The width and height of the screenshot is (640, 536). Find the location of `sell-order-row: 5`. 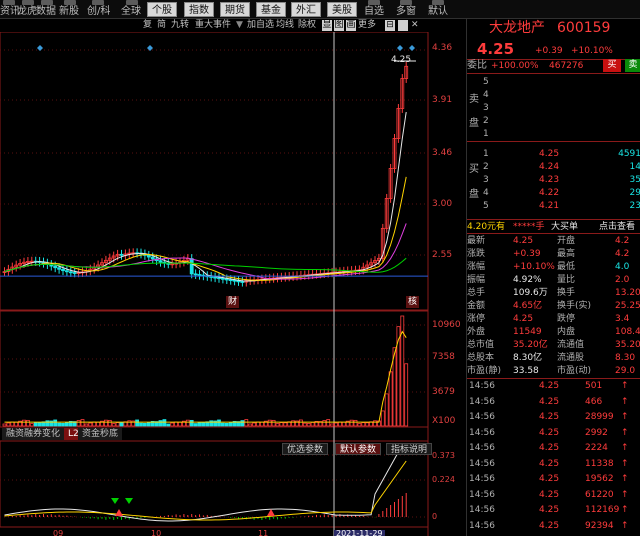

sell-order-row: 5 is located at coordinates (553, 82).